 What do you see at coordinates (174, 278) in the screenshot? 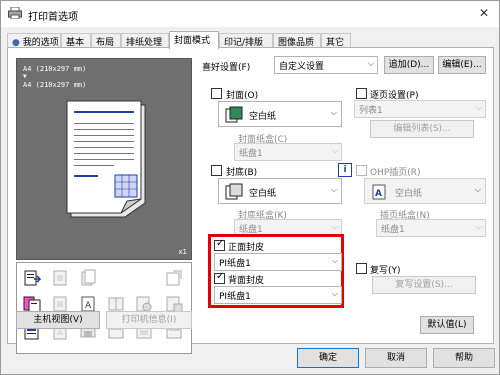
I see `stamp-icon` at bounding box center [174, 278].